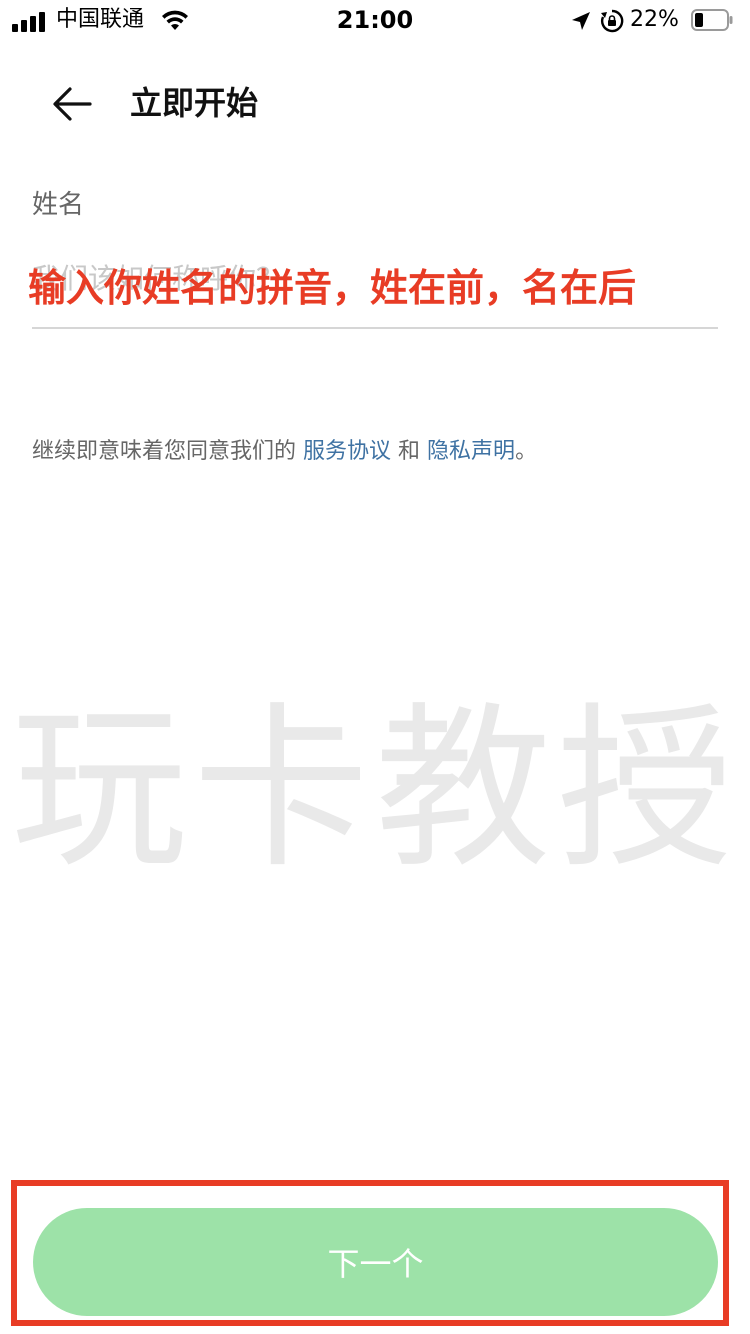  What do you see at coordinates (471, 451) in the screenshot?
I see `privacy-statement-link: 隐私声明` at bounding box center [471, 451].